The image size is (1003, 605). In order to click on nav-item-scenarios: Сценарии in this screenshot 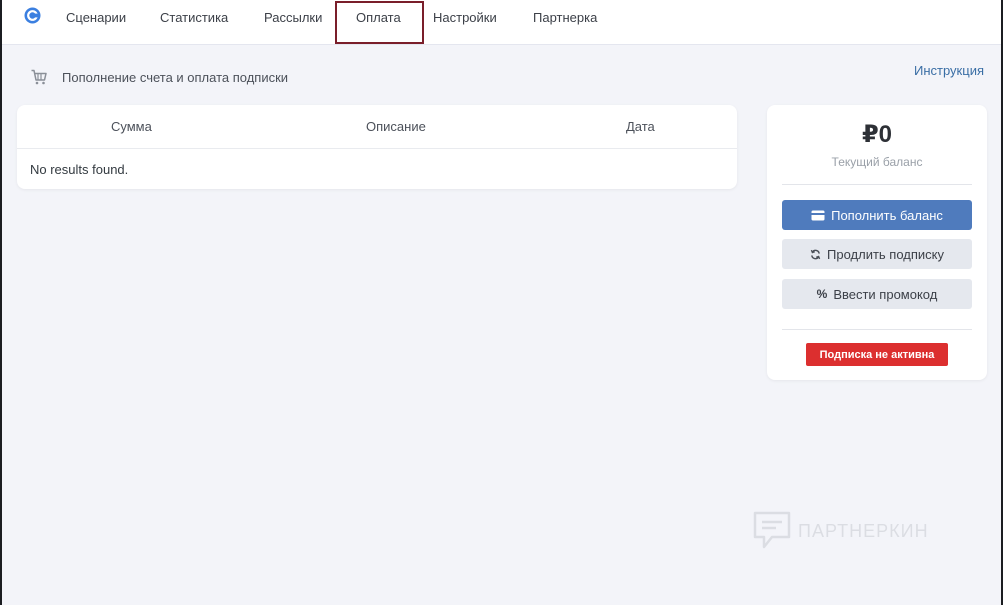, I will do `click(96, 17)`.